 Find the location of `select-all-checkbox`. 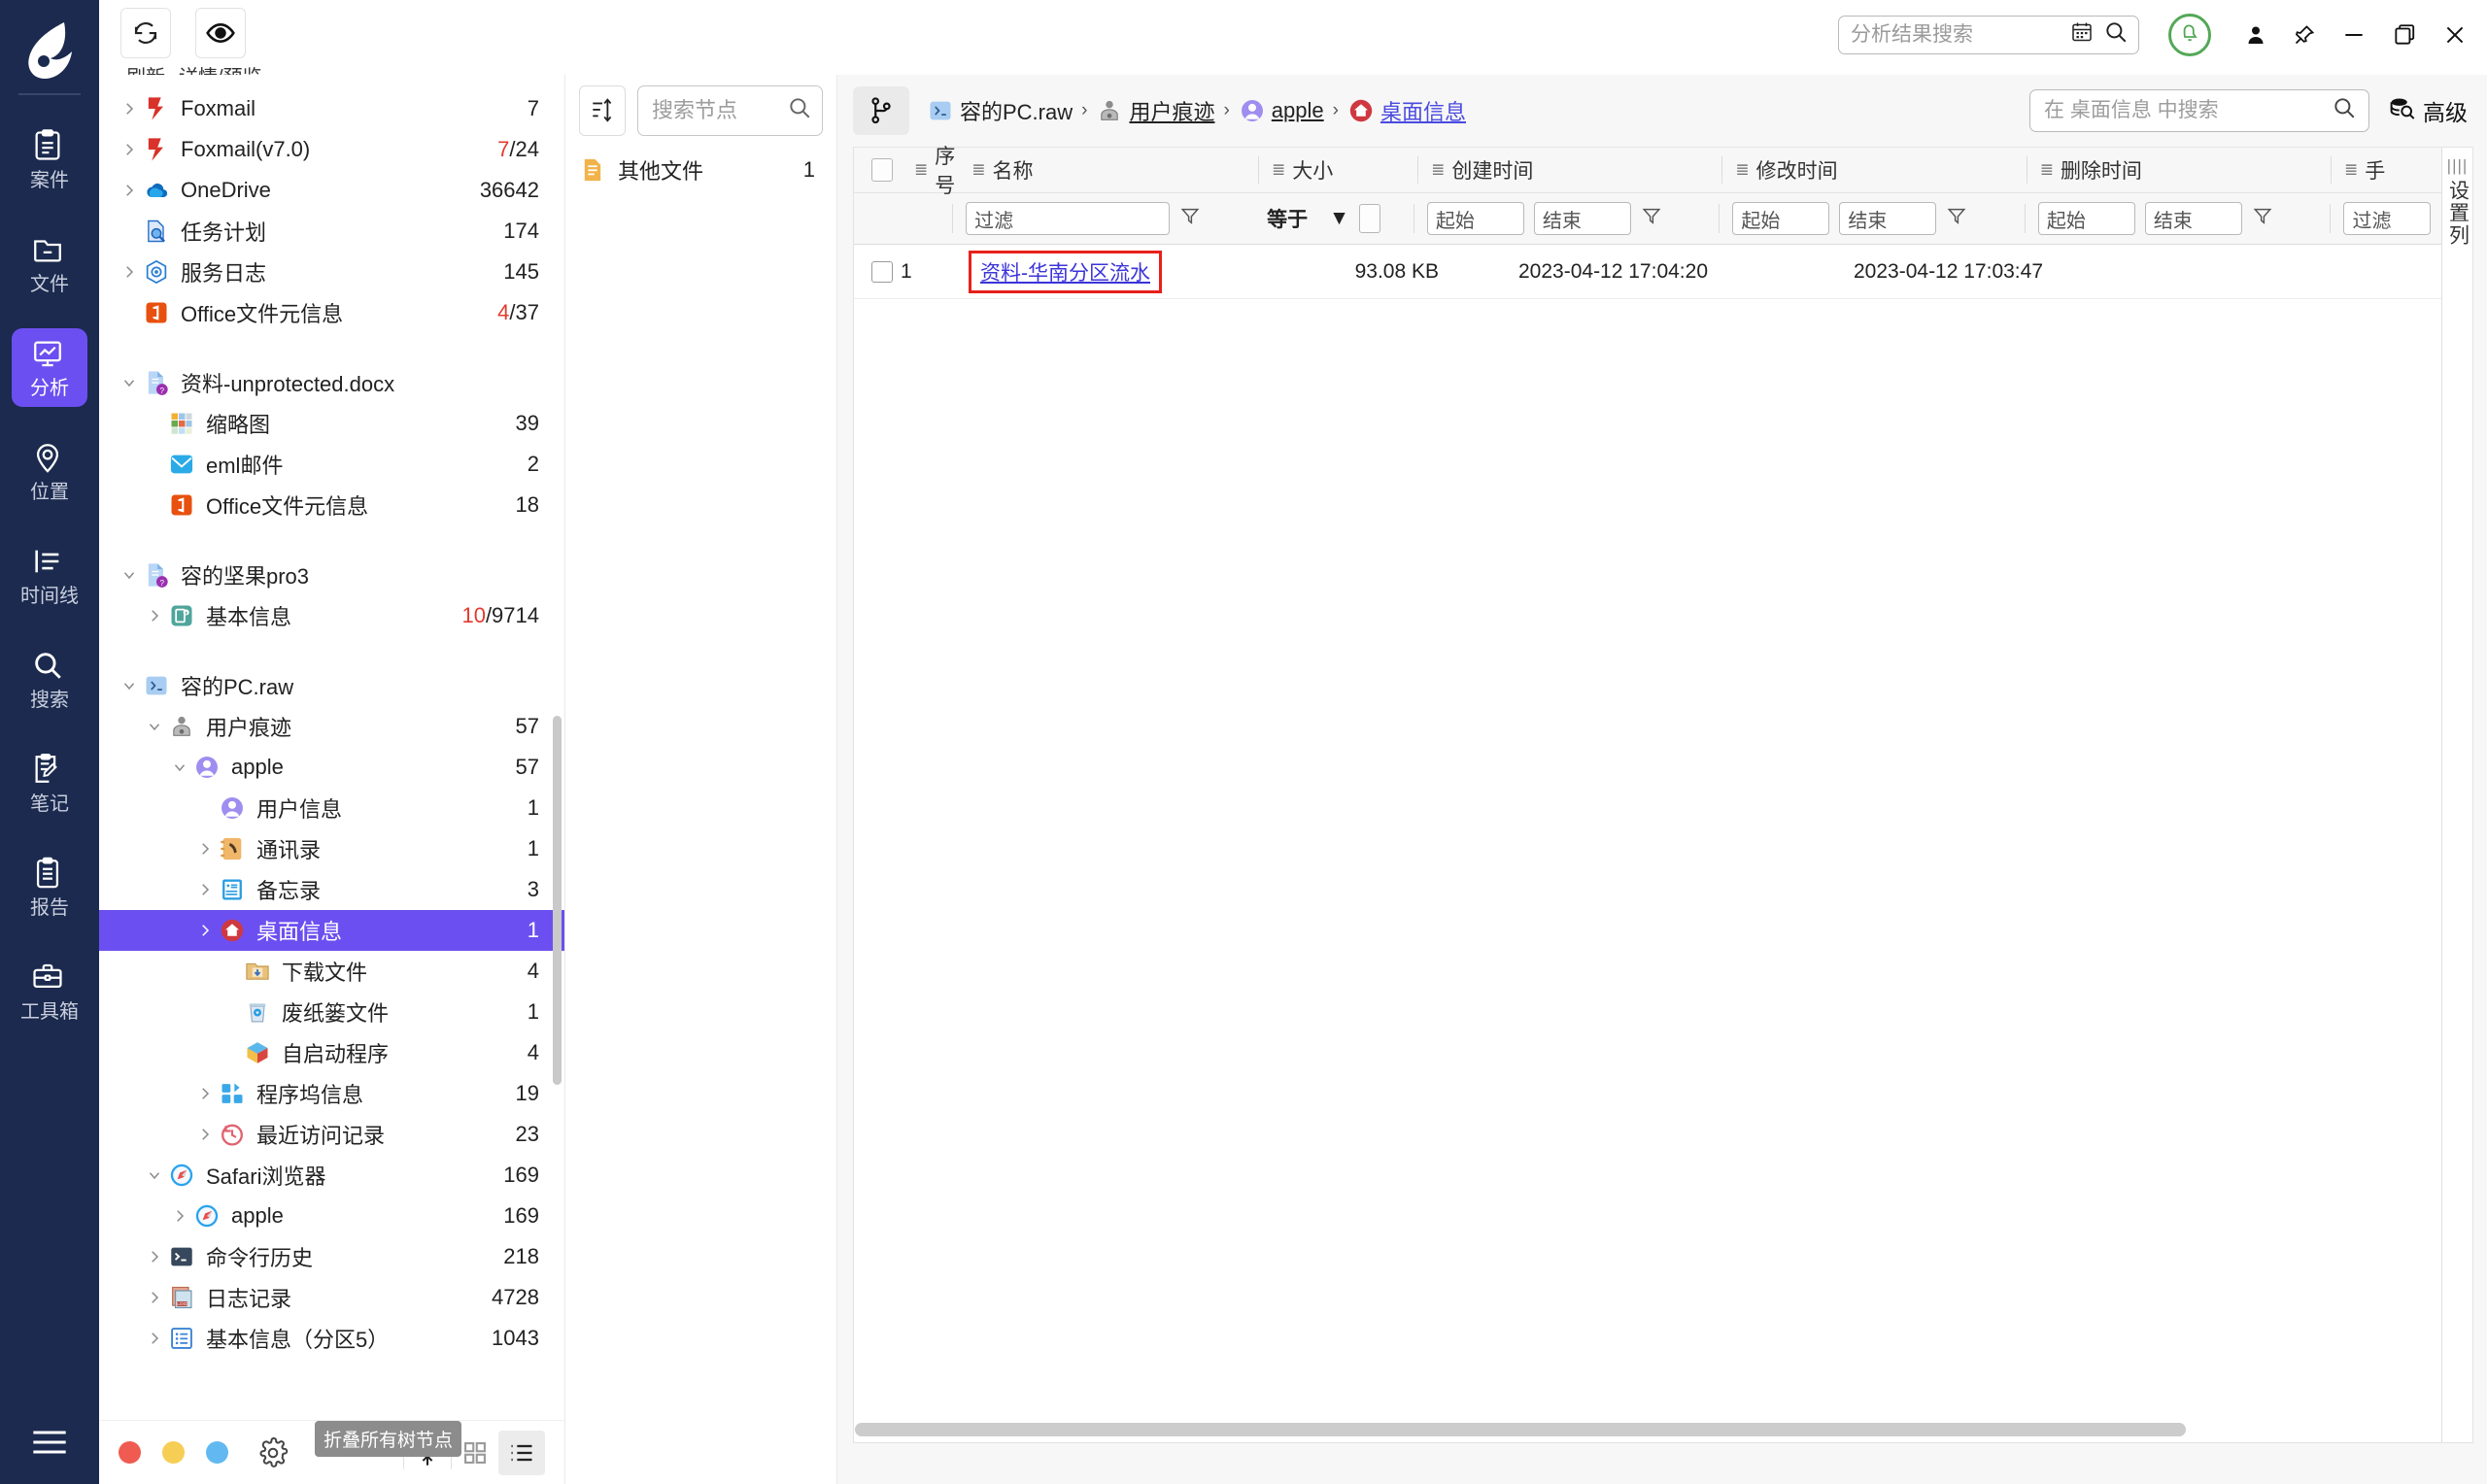

select-all-checkbox is located at coordinates (882, 170).